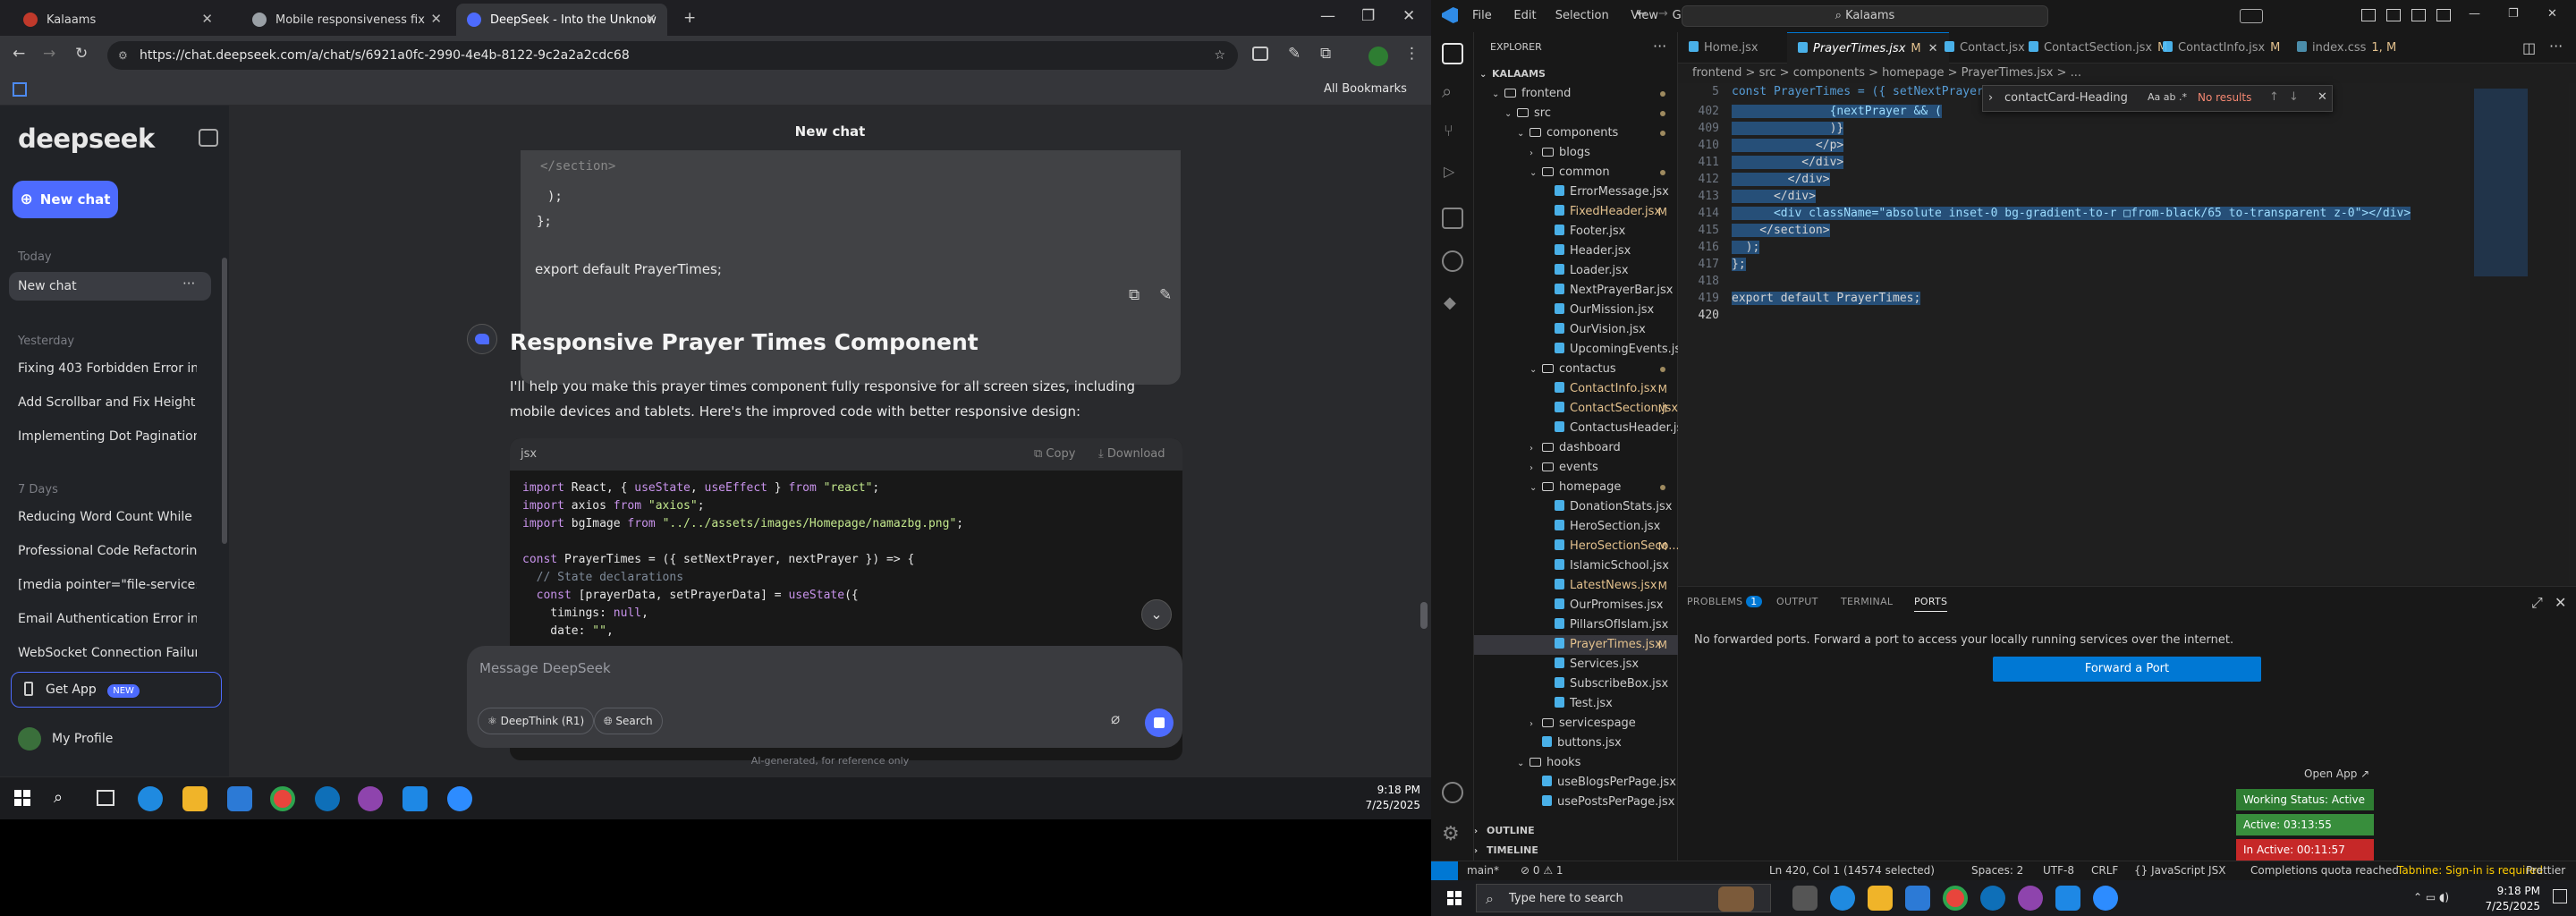 The height and width of the screenshot is (916, 2576). I want to click on my-profile: My Profile, so click(65, 739).